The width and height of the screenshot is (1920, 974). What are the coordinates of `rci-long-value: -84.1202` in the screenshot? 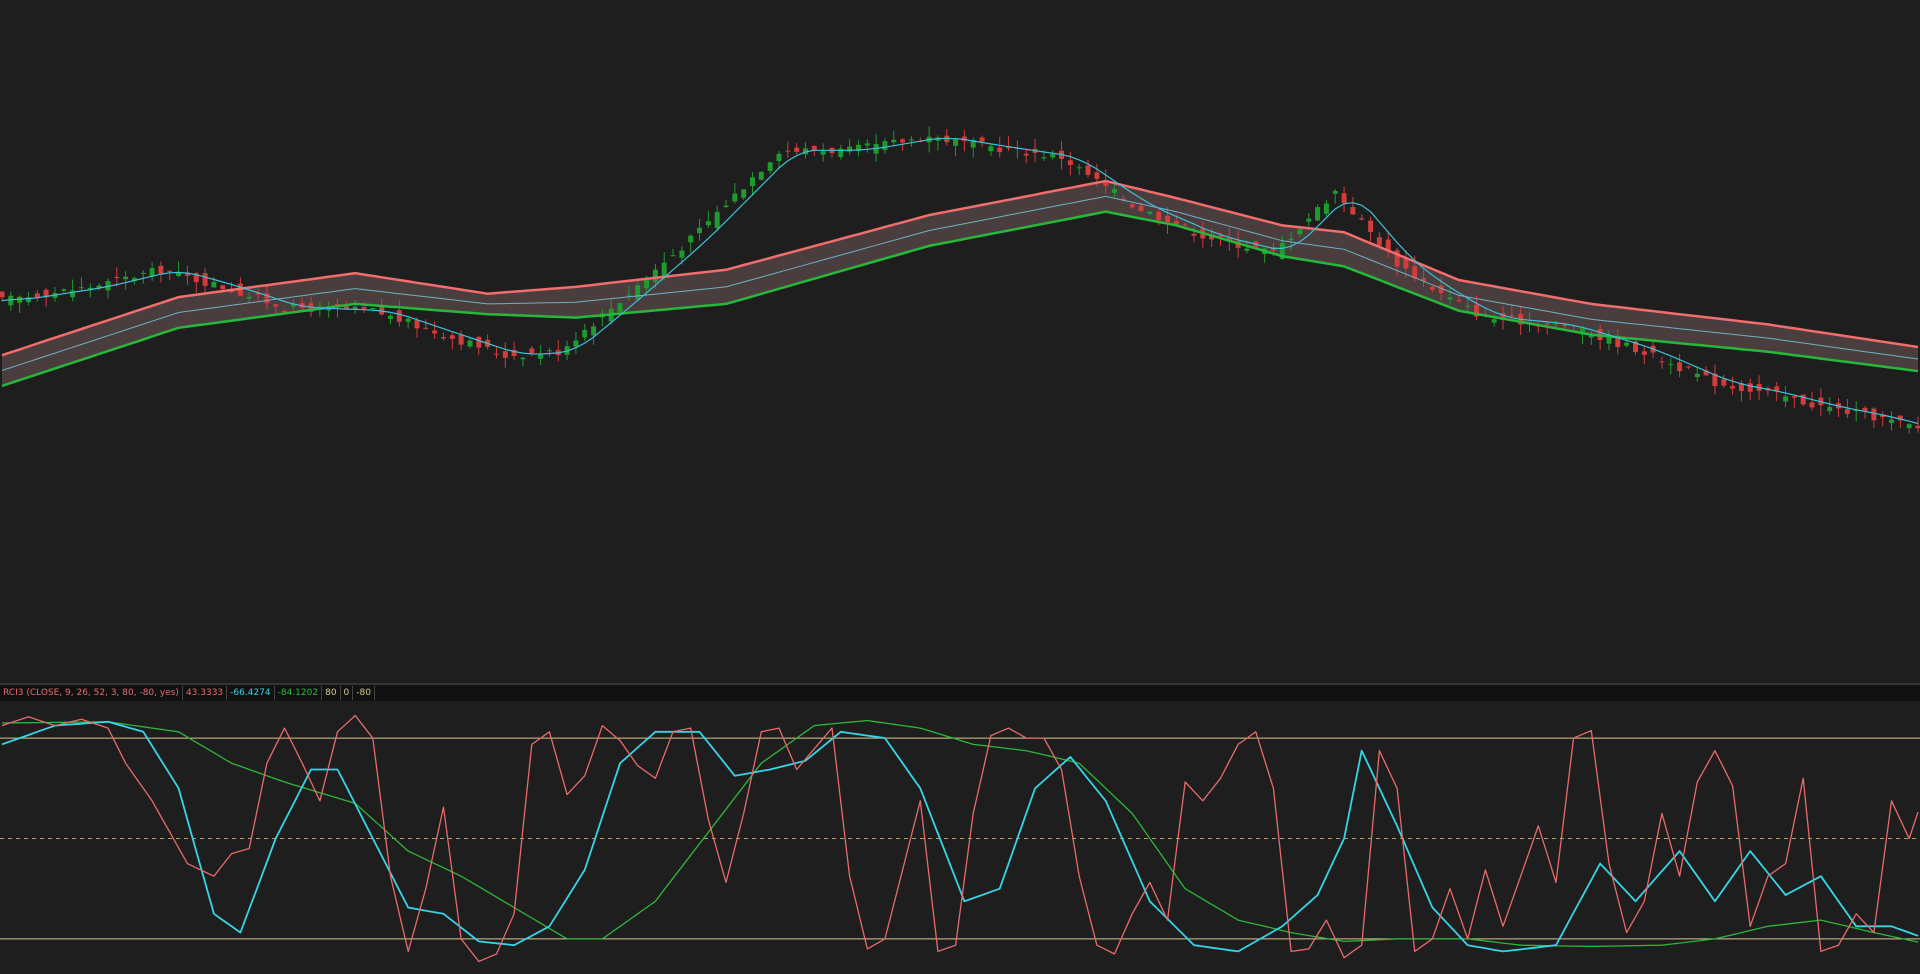 It's located at (297, 693).